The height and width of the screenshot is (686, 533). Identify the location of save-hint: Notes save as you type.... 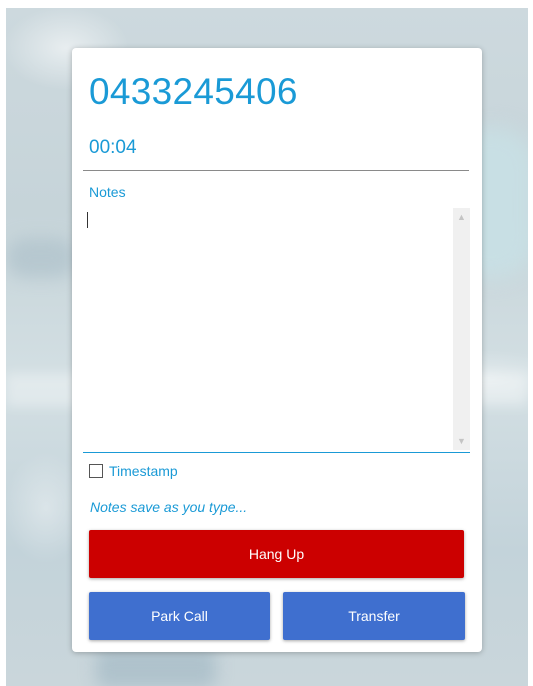
(169, 507).